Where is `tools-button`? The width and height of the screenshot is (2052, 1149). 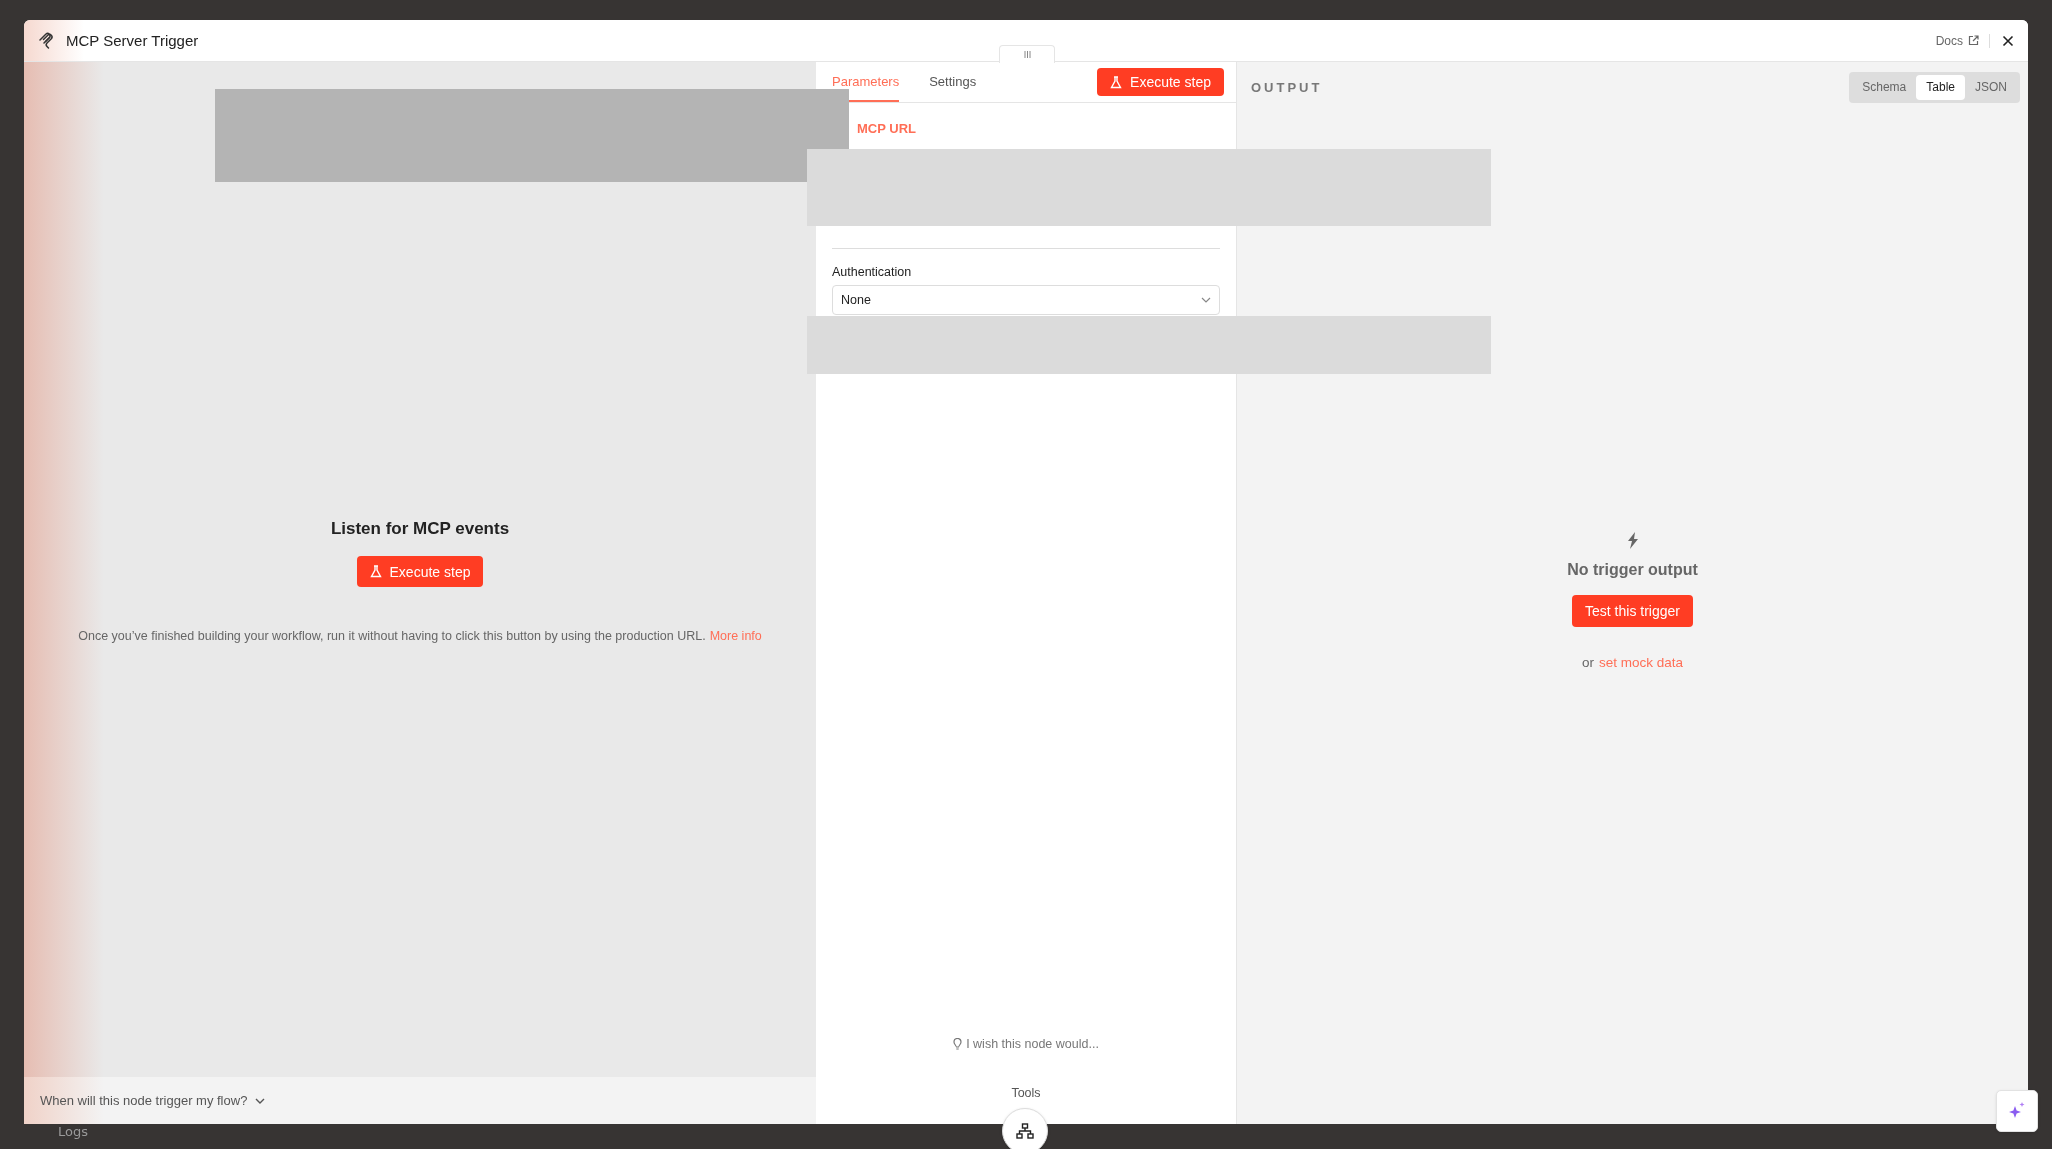 tools-button is located at coordinates (1025, 1128).